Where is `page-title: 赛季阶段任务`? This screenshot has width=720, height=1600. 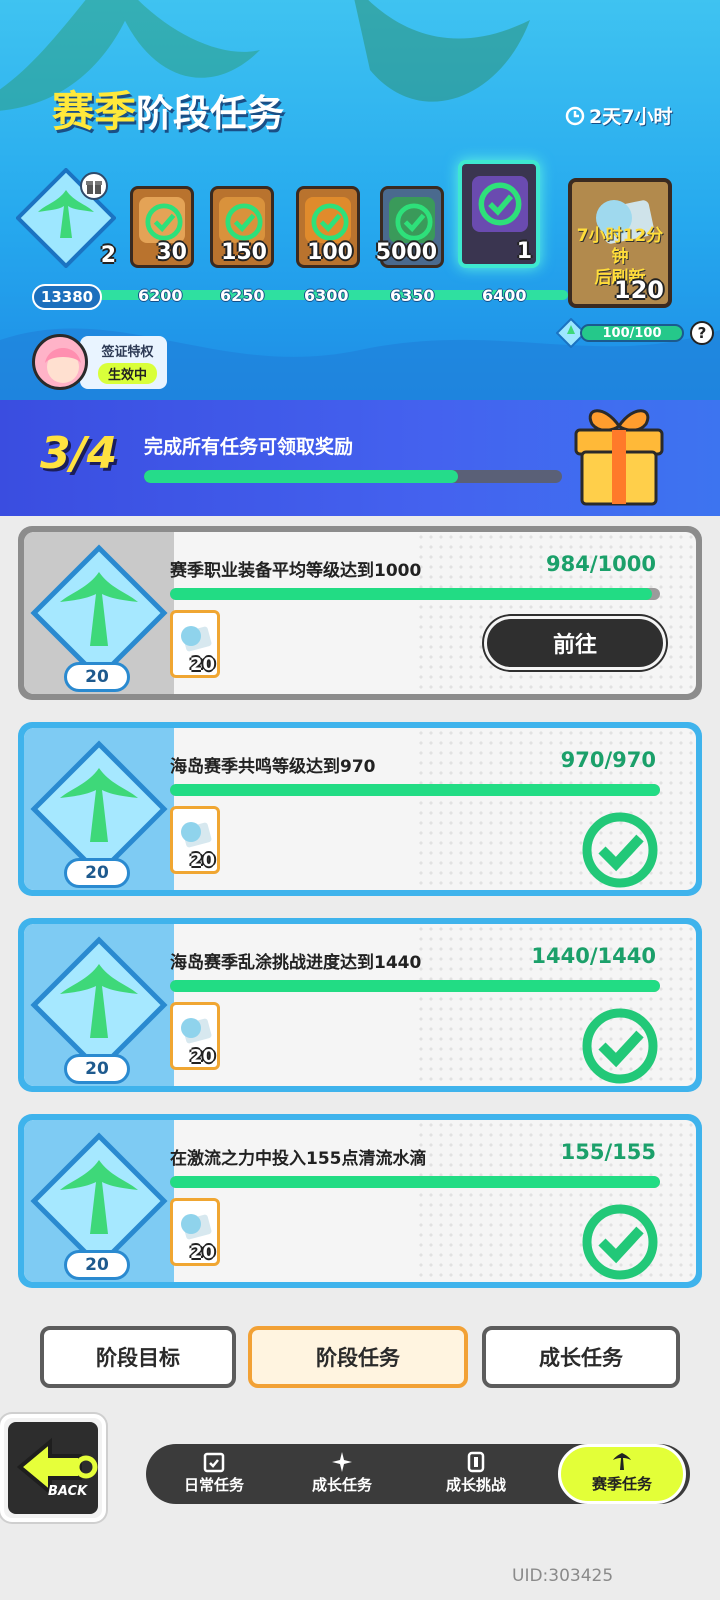 page-title: 赛季阶段任务 is located at coordinates (168, 111).